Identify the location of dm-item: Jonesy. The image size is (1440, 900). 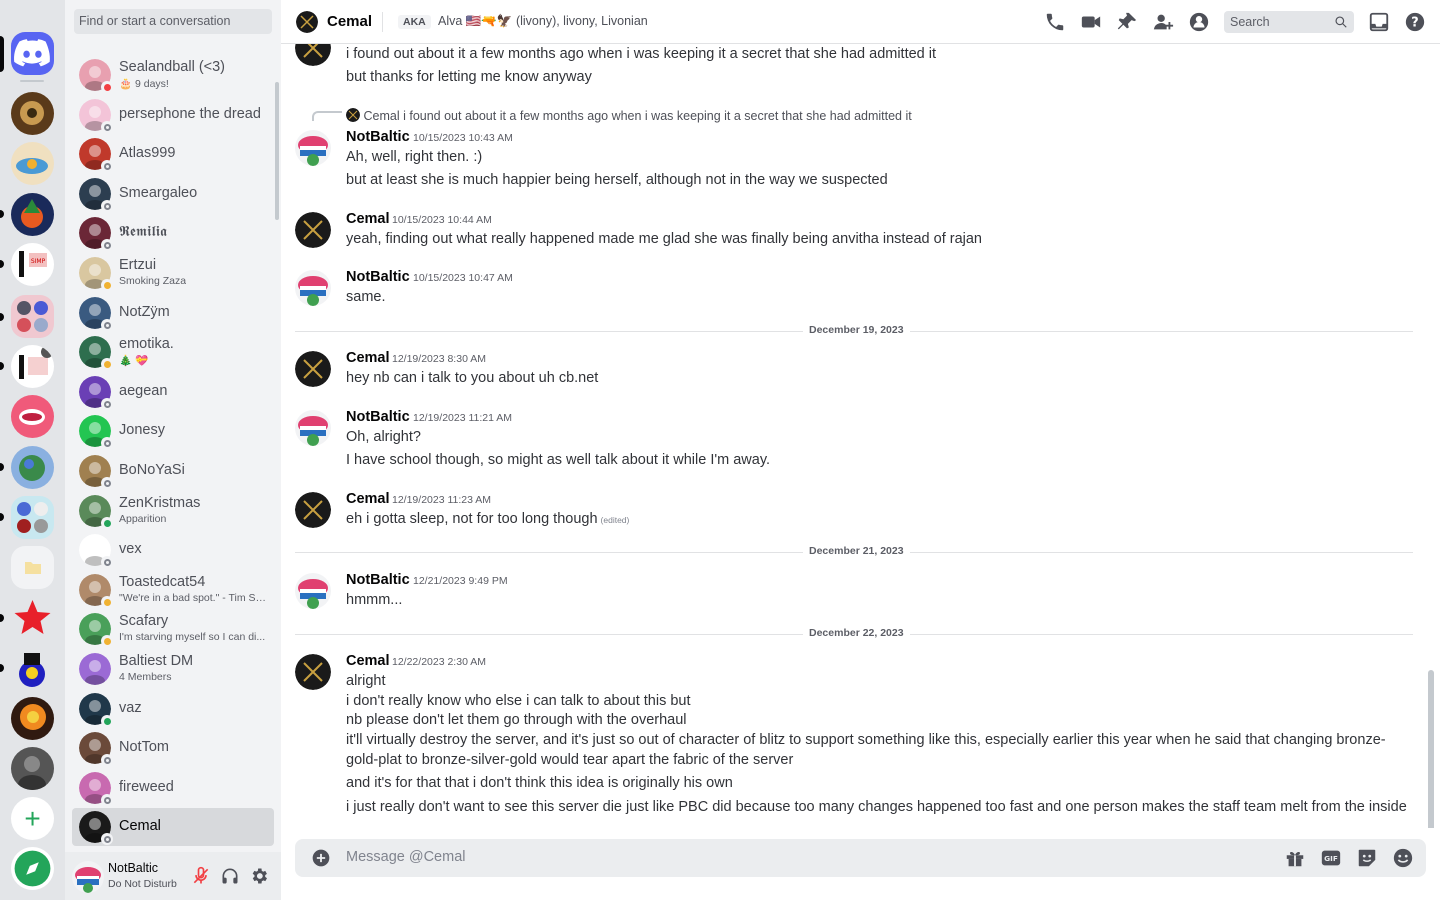
(173, 431).